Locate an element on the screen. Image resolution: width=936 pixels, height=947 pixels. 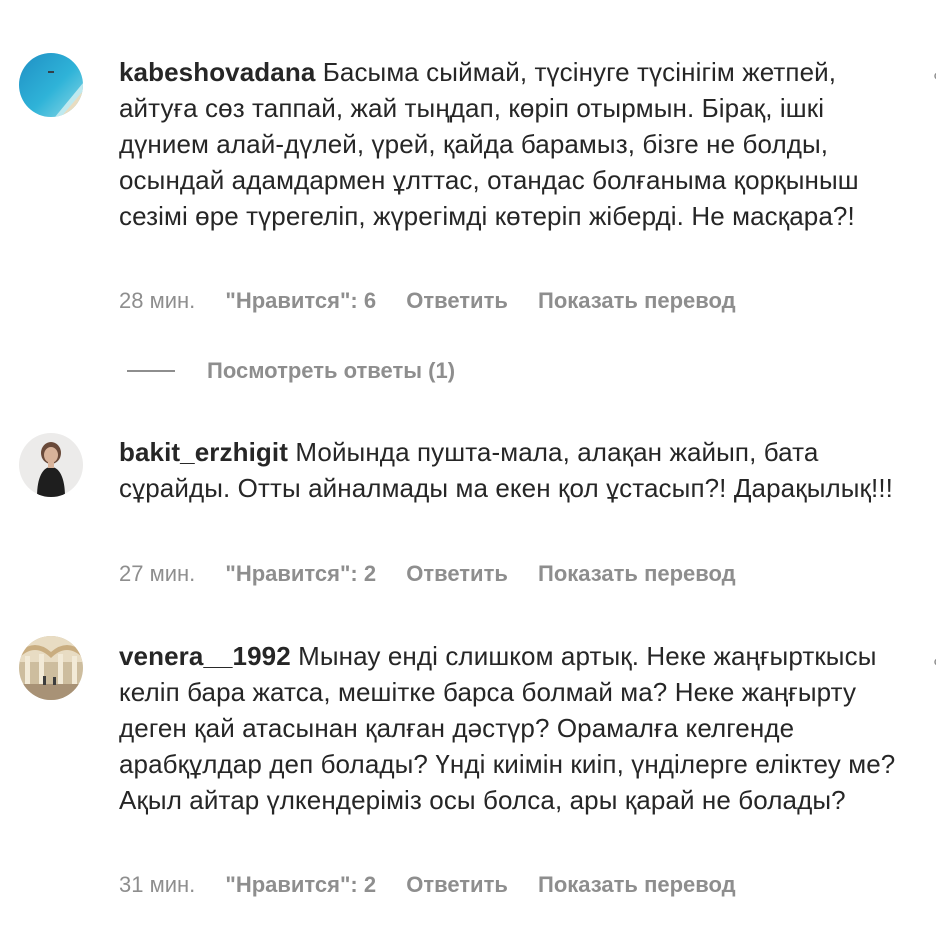
comment-time: 28 мин. is located at coordinates (157, 300).